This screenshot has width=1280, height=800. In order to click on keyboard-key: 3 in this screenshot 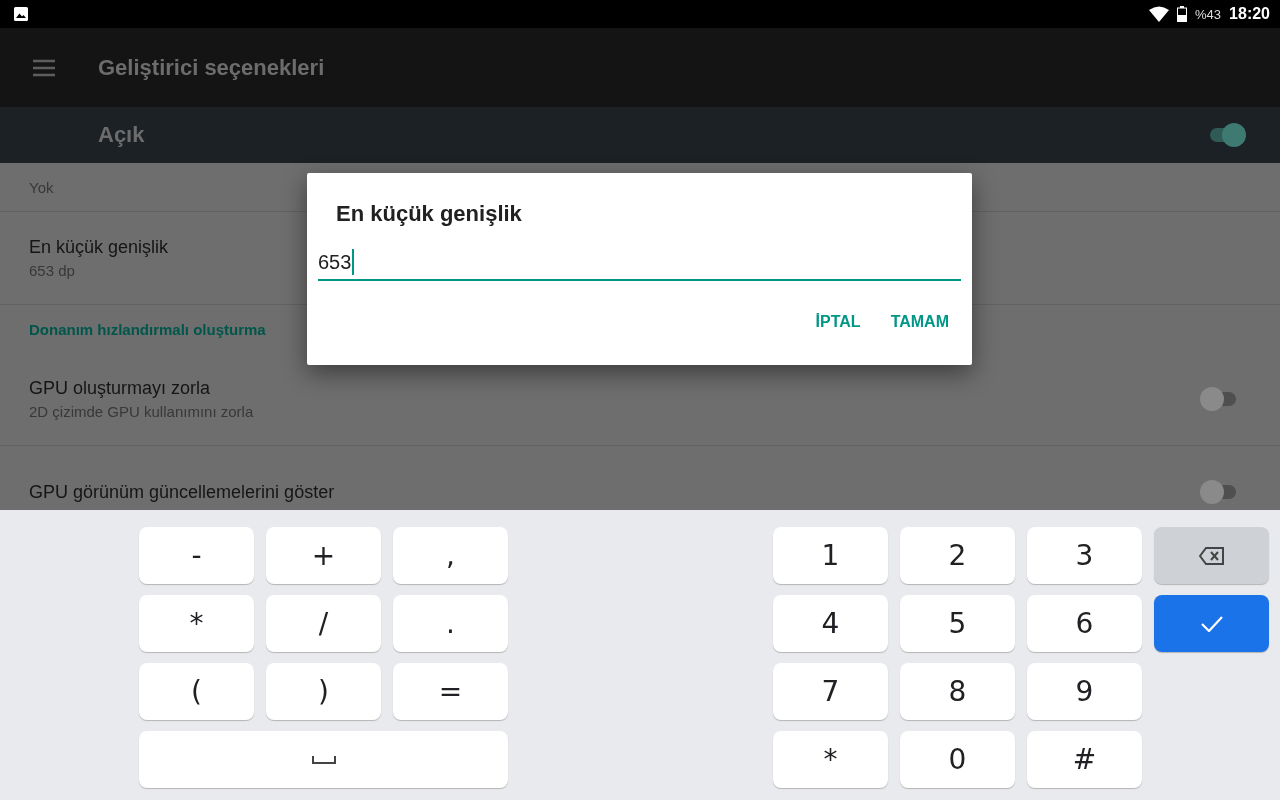, I will do `click(1084, 555)`.